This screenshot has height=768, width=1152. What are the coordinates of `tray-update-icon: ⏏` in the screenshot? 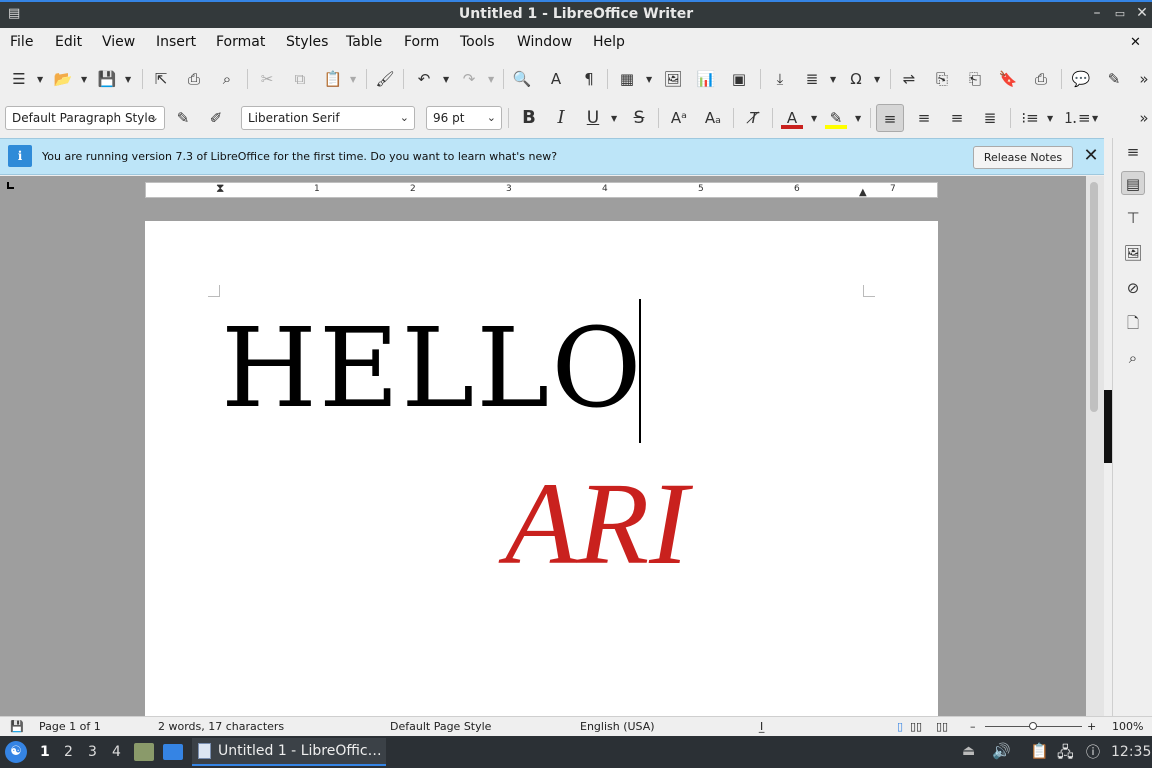 It's located at (968, 751).